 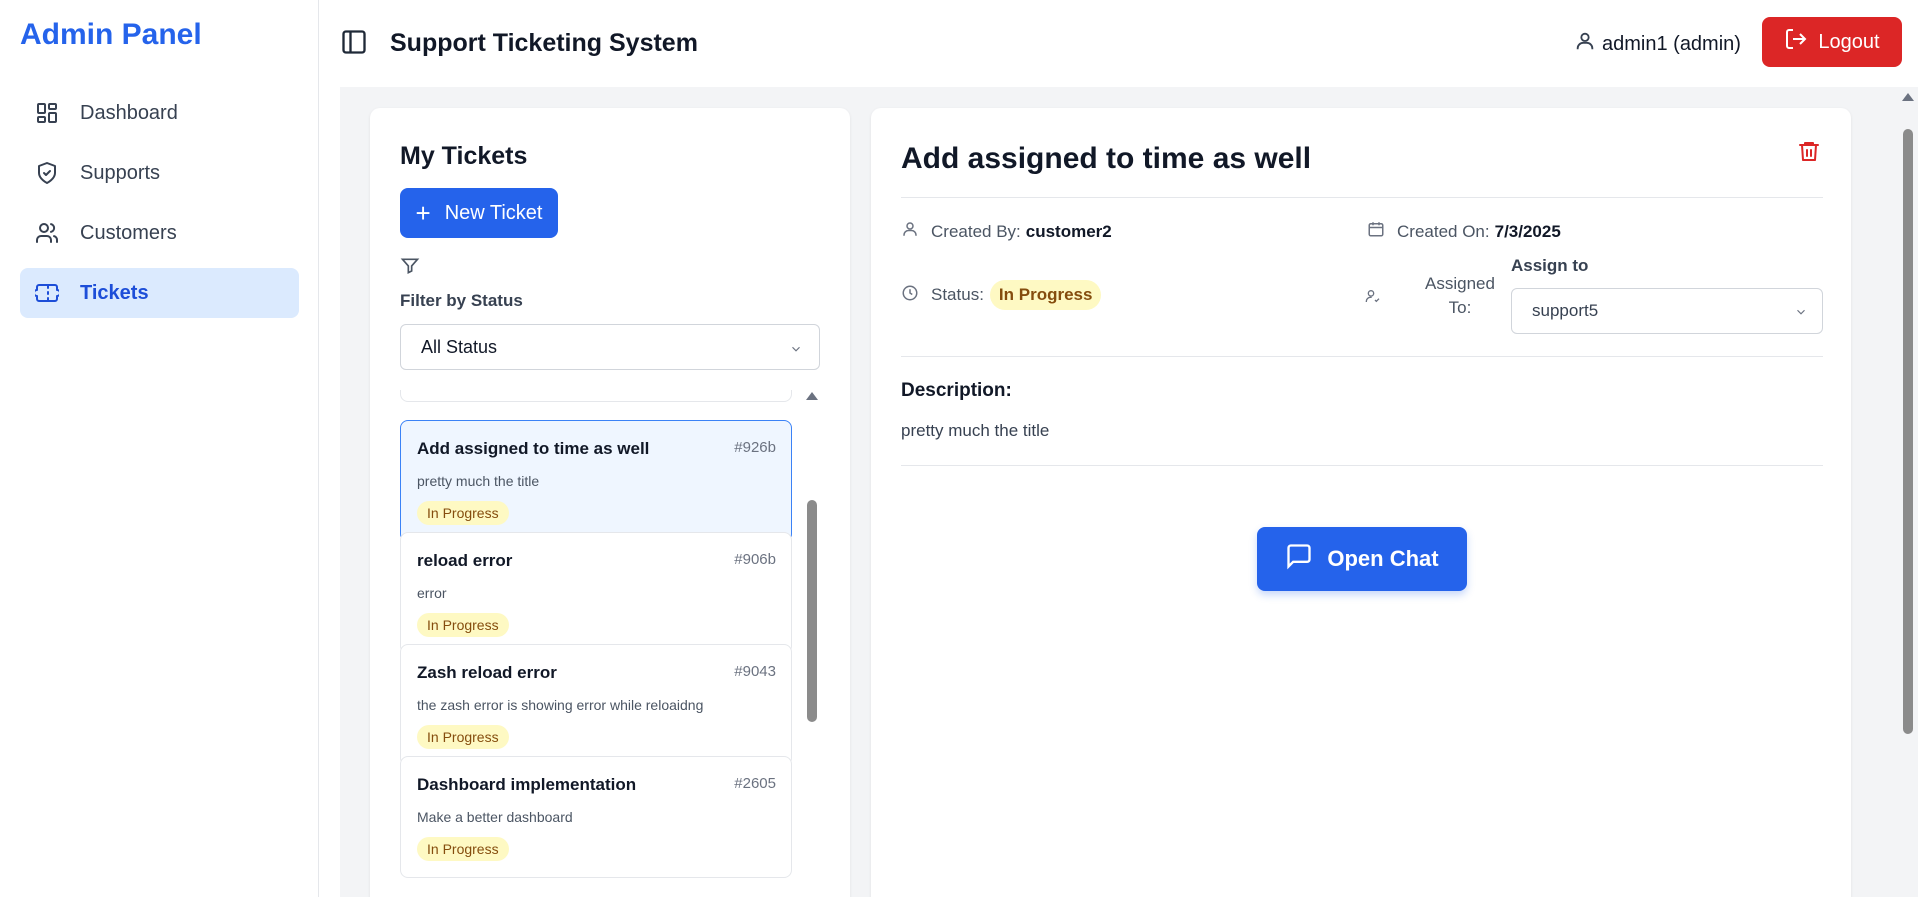 I want to click on sidebar-item-label: Supports, so click(x=120, y=172).